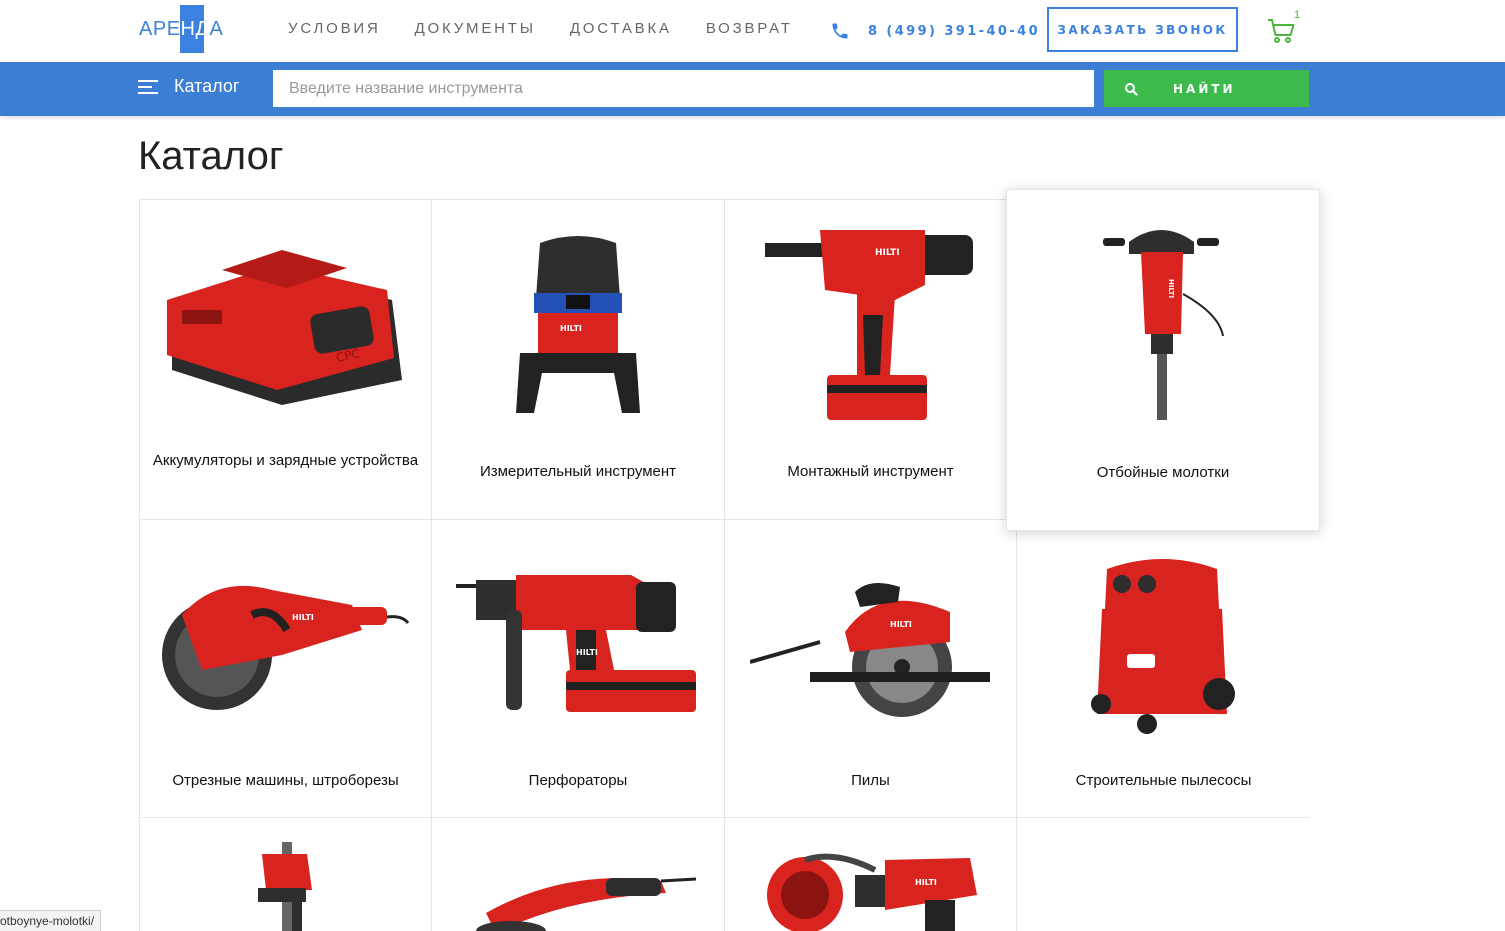 The width and height of the screenshot is (1505, 931). Describe the element at coordinates (211, 156) in the screenshot. I see `page-title: Каталог` at that location.